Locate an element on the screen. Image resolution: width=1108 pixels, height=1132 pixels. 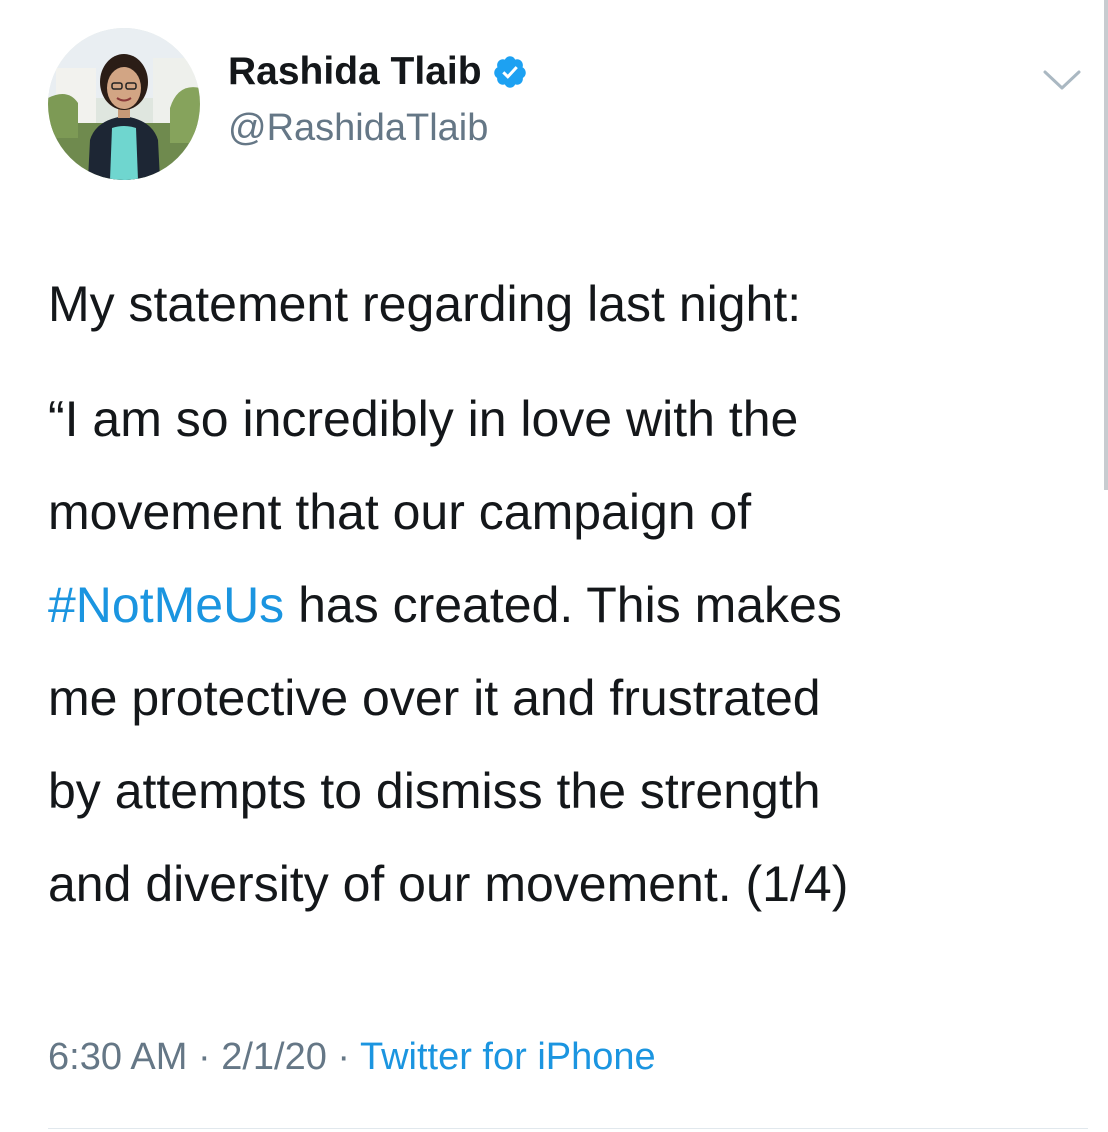
verified-badge-icon is located at coordinates (509, 72).